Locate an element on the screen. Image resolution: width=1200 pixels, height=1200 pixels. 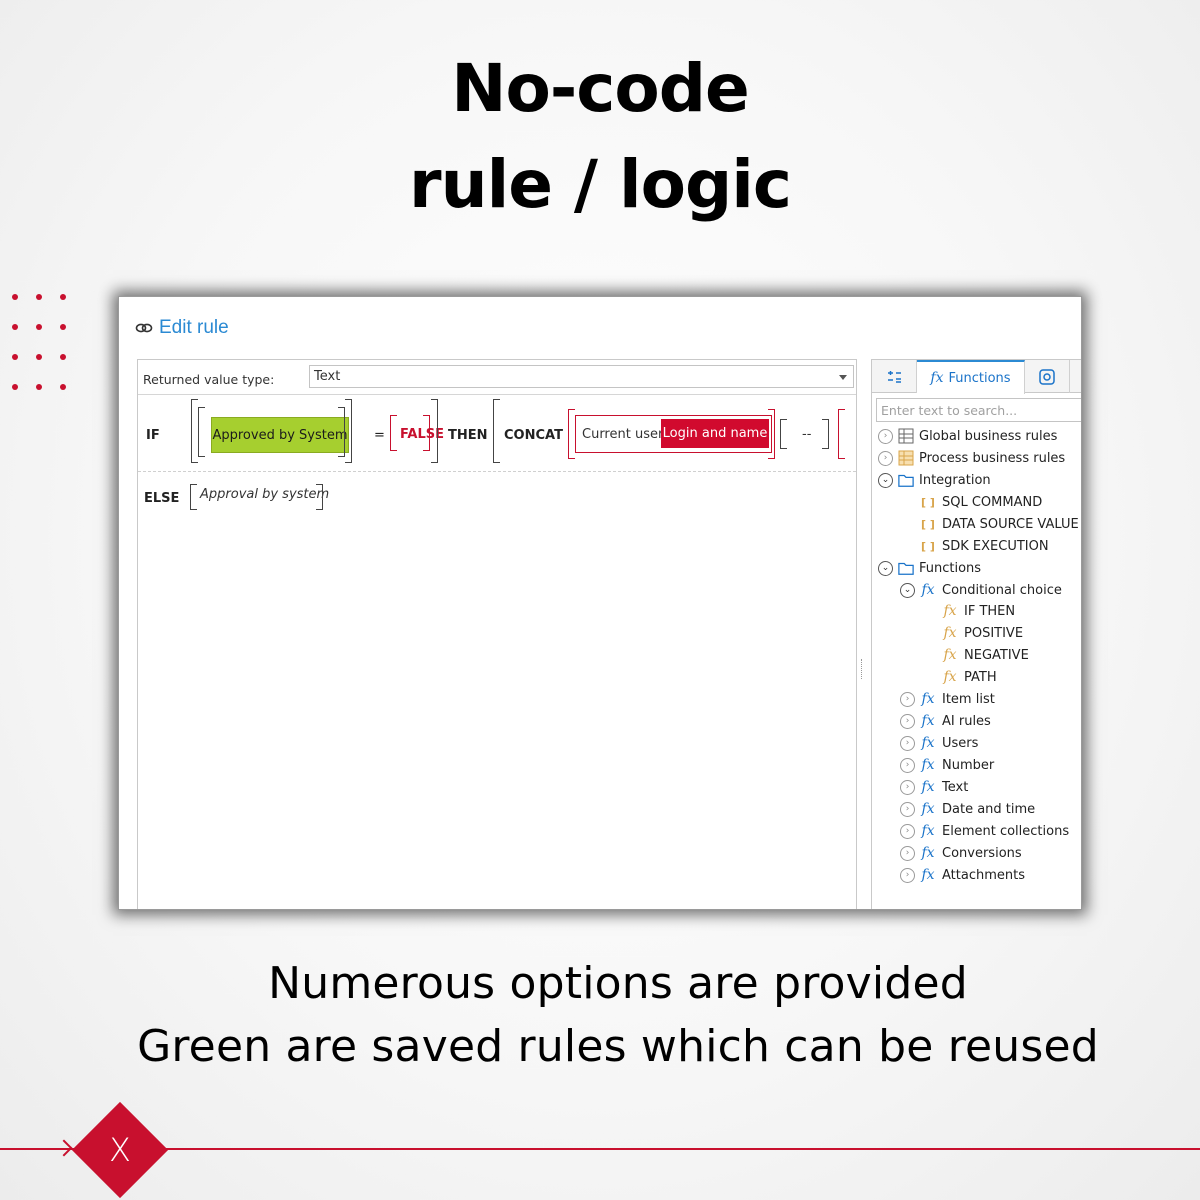
equals-operator: = is located at coordinates (379, 435).